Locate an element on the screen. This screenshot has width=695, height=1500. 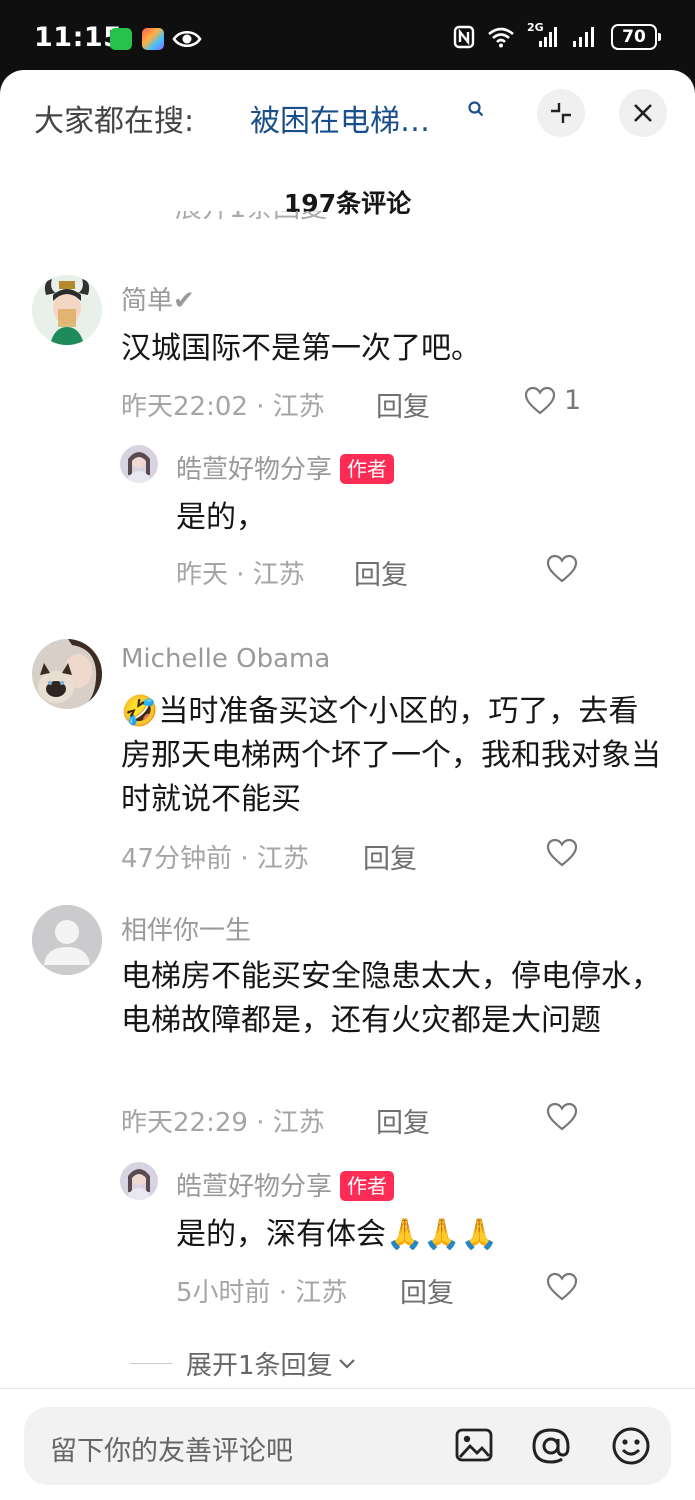
status-right: 2G 70 is located at coordinates (557, 35).